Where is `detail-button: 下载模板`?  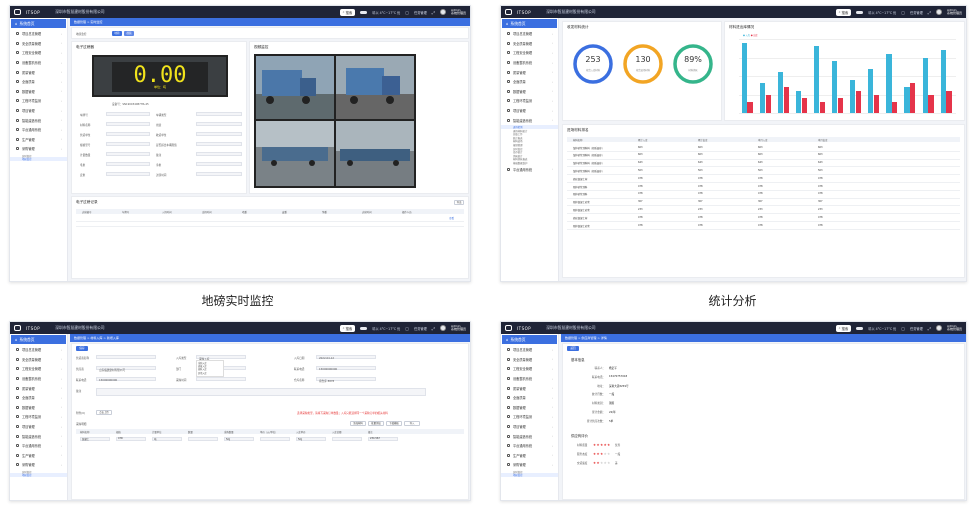
detail-button: 下载模板 is located at coordinates (394, 423).